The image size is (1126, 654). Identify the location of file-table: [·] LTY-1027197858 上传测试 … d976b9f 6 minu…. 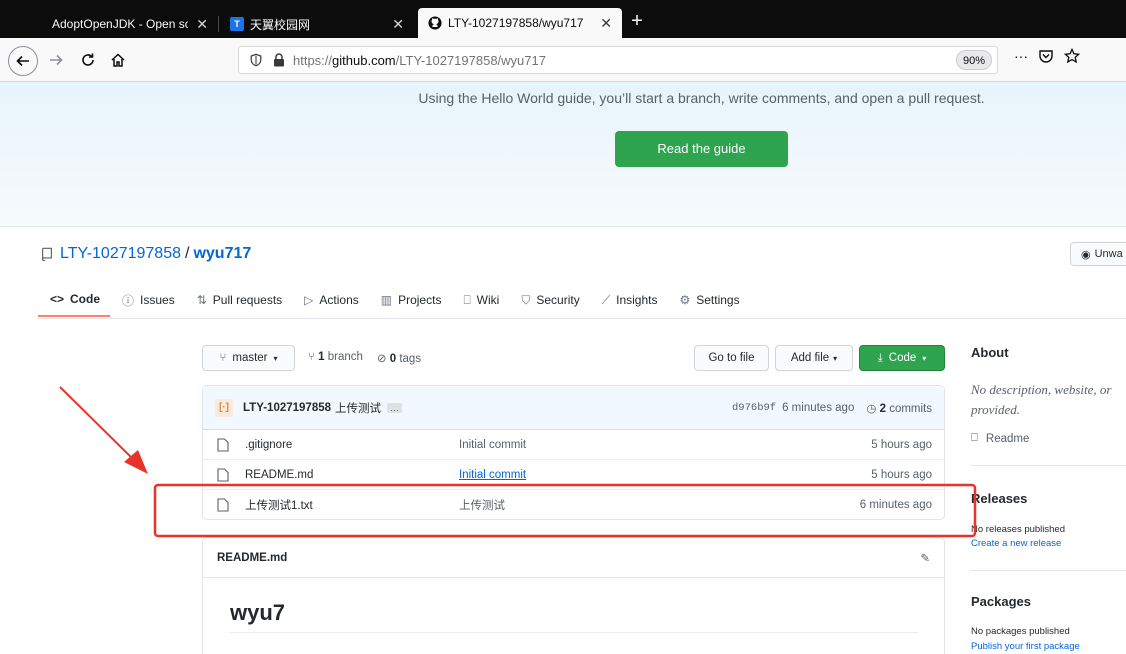
(573, 452).